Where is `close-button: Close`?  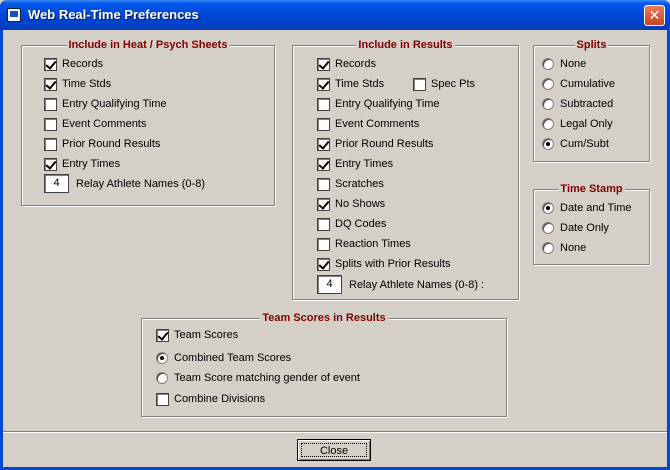
close-button: Close is located at coordinates (334, 450).